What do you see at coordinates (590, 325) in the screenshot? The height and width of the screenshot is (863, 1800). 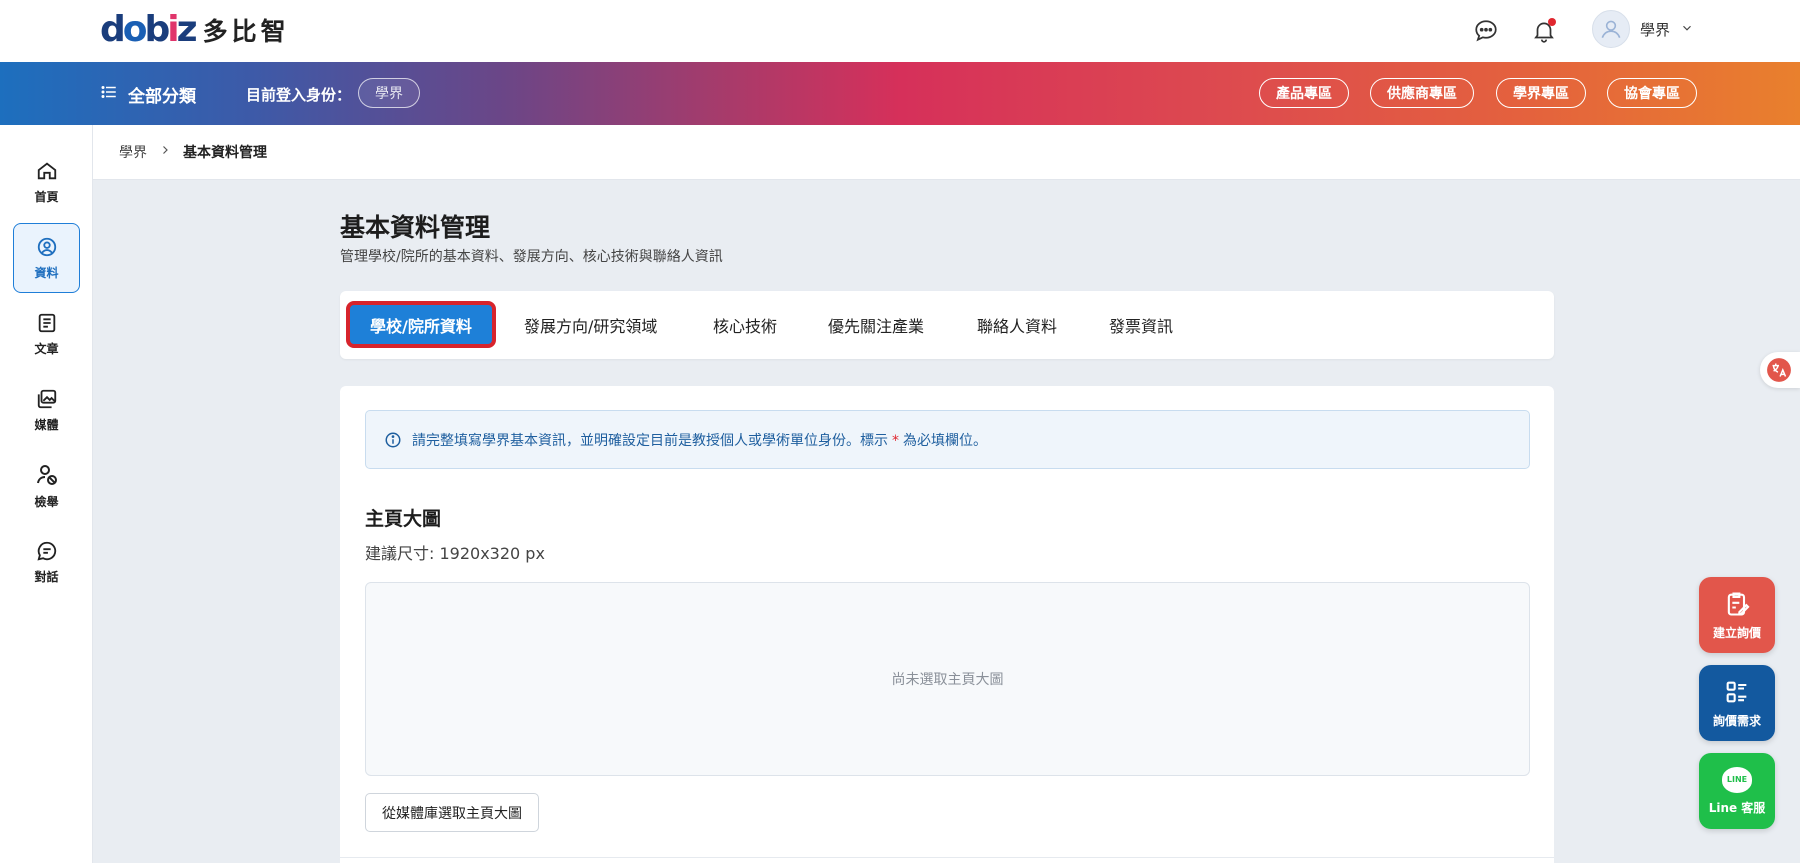 I see `tab-research-direction: 發展方向/研究領域` at bounding box center [590, 325].